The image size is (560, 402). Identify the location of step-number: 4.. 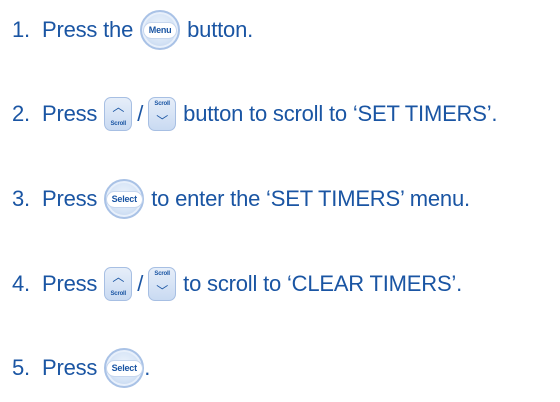
(21, 283).